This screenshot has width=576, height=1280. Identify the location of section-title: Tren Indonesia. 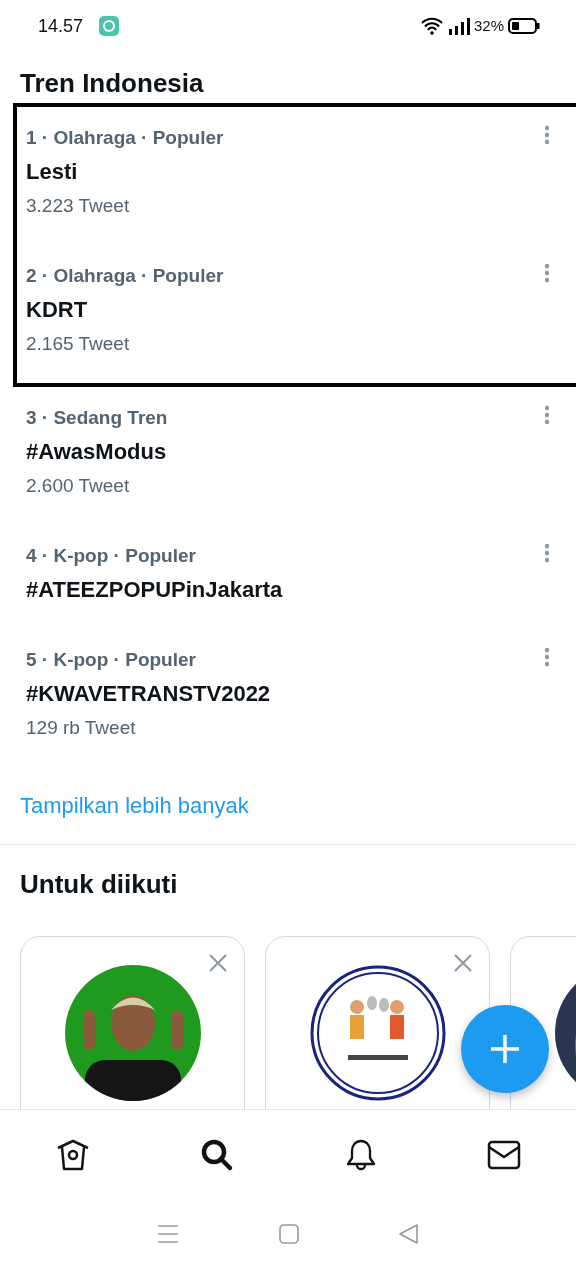
(112, 83).